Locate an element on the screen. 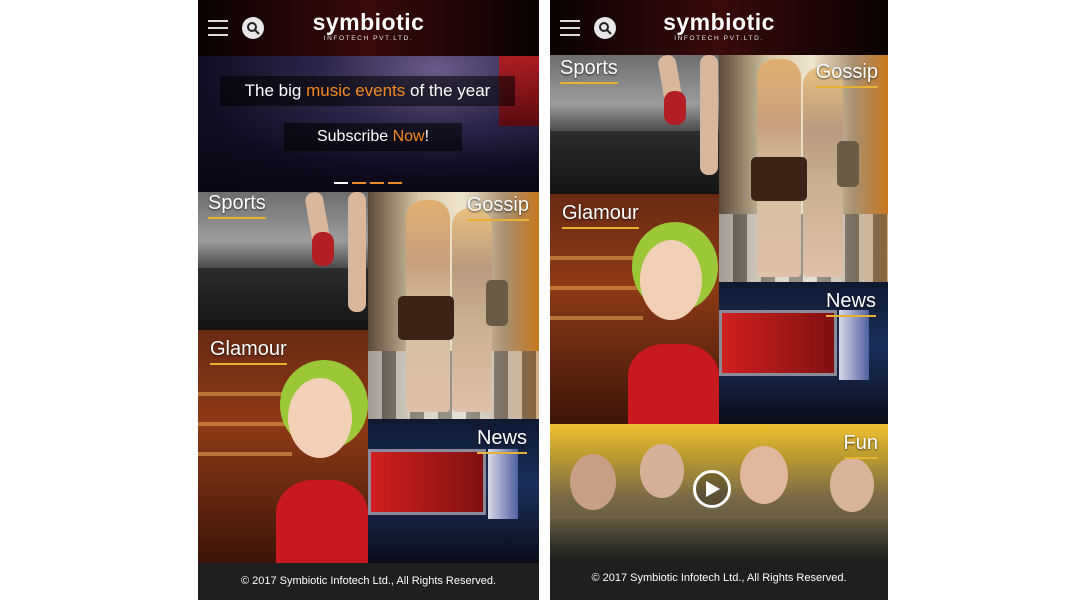  slide-headline: The big music events of the year is located at coordinates (367, 91).